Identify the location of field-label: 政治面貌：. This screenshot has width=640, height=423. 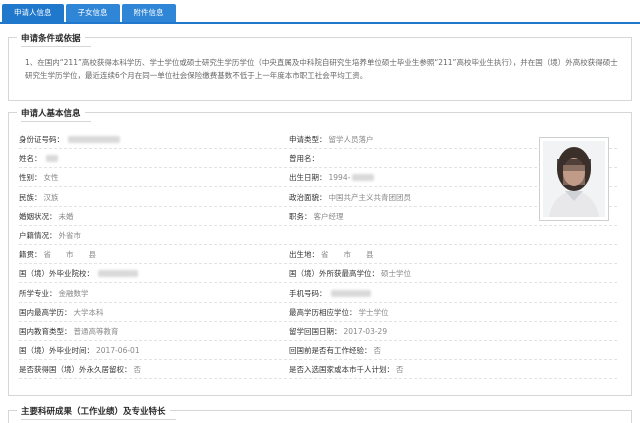
(308, 197).